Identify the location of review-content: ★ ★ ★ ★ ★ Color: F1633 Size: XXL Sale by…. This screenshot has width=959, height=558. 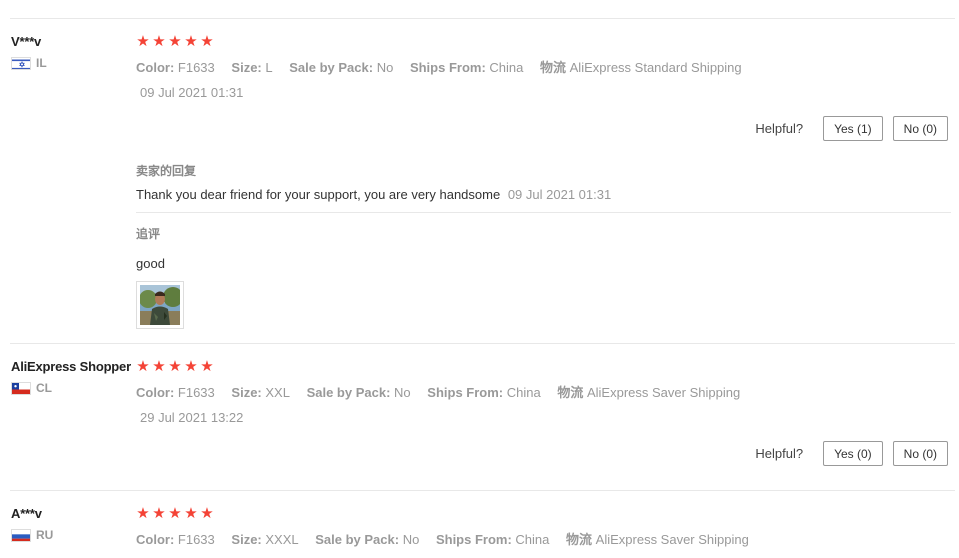
(543, 392).